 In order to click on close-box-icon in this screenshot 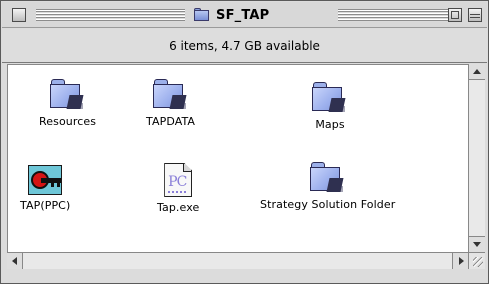, I will do `click(19, 15)`.